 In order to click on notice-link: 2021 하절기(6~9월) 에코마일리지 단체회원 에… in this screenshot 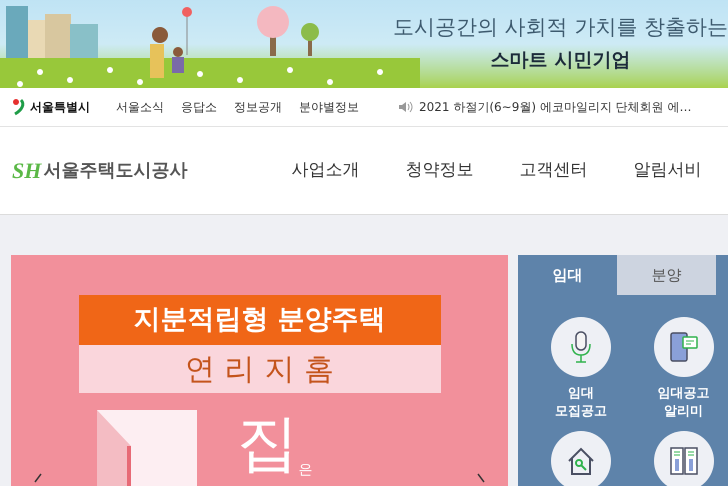, I will do `click(555, 107)`.